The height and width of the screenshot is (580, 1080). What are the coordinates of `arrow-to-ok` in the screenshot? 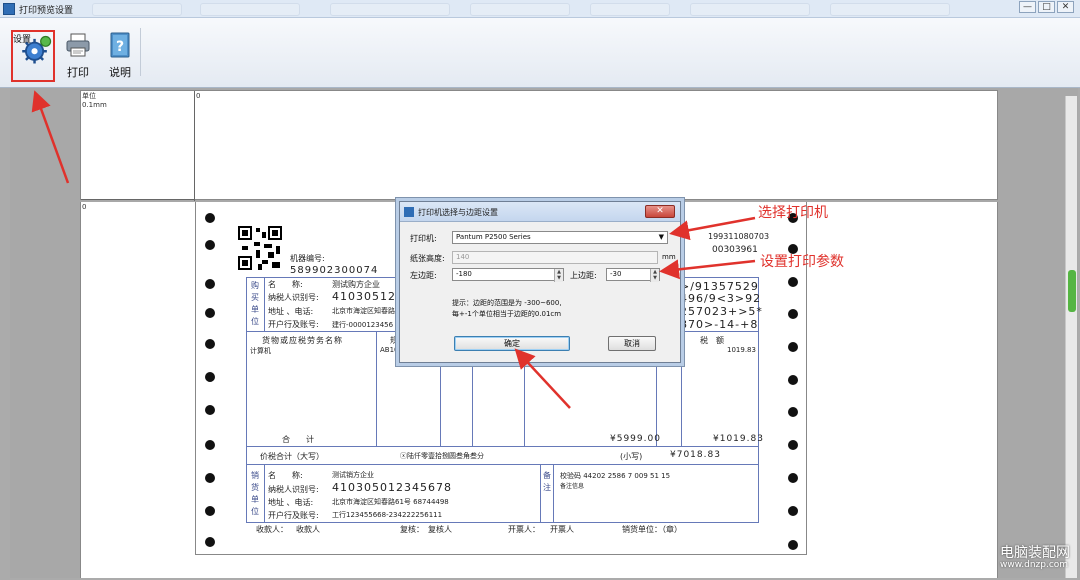 It's located at (542, 378).